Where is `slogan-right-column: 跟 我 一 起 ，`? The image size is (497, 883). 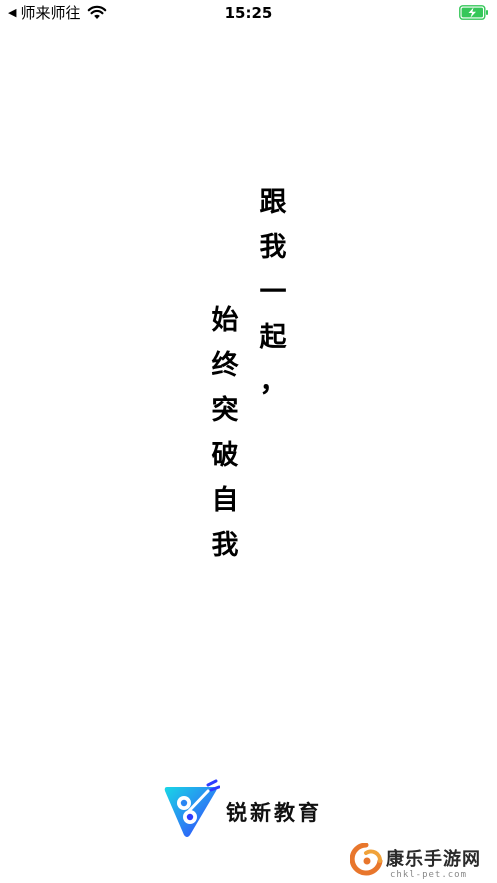
slogan-right-column: 跟 我 一 起 ， is located at coordinates (273, 300).